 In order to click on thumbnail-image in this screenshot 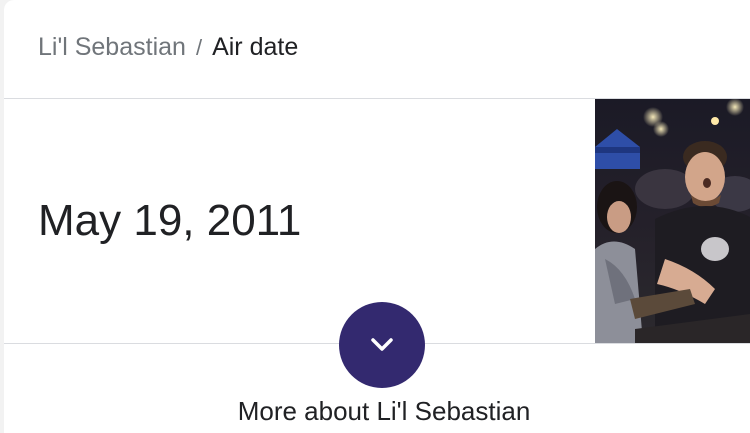, I will do `click(672, 221)`.